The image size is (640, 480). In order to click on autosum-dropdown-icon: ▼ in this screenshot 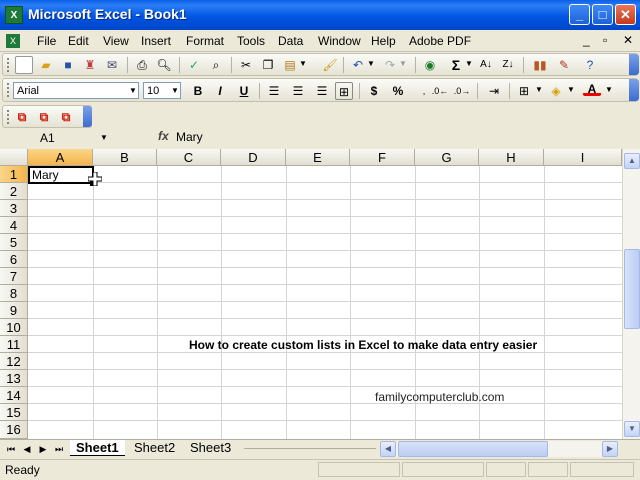, I will do `click(469, 64)`.